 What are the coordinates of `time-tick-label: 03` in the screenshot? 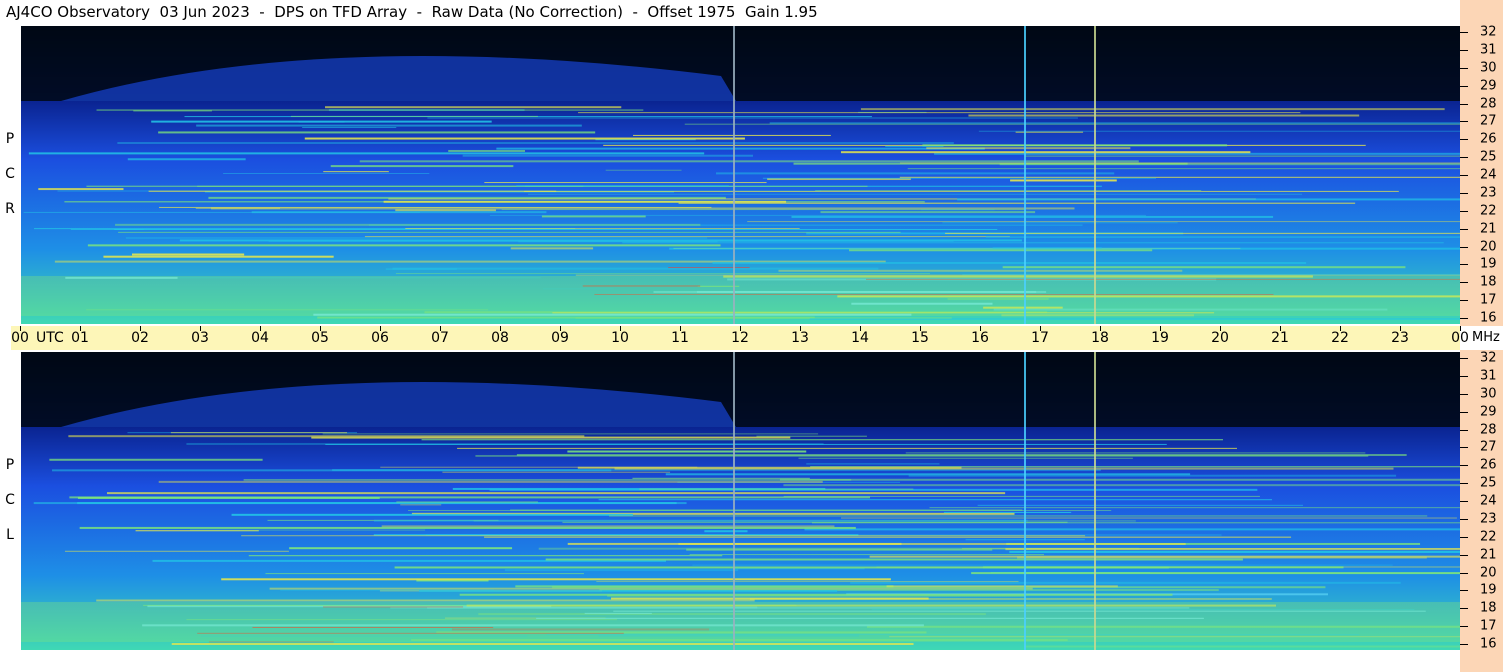 It's located at (200, 338).